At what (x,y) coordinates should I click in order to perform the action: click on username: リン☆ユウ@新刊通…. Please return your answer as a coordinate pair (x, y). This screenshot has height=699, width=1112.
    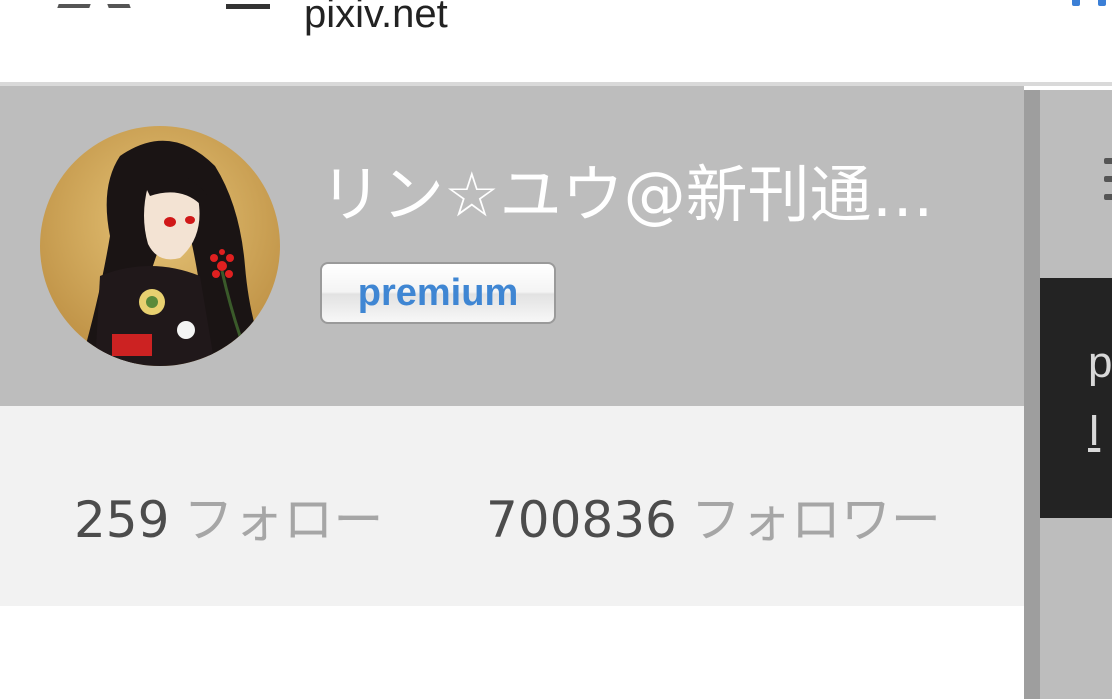
    Looking at the image, I should click on (627, 189).